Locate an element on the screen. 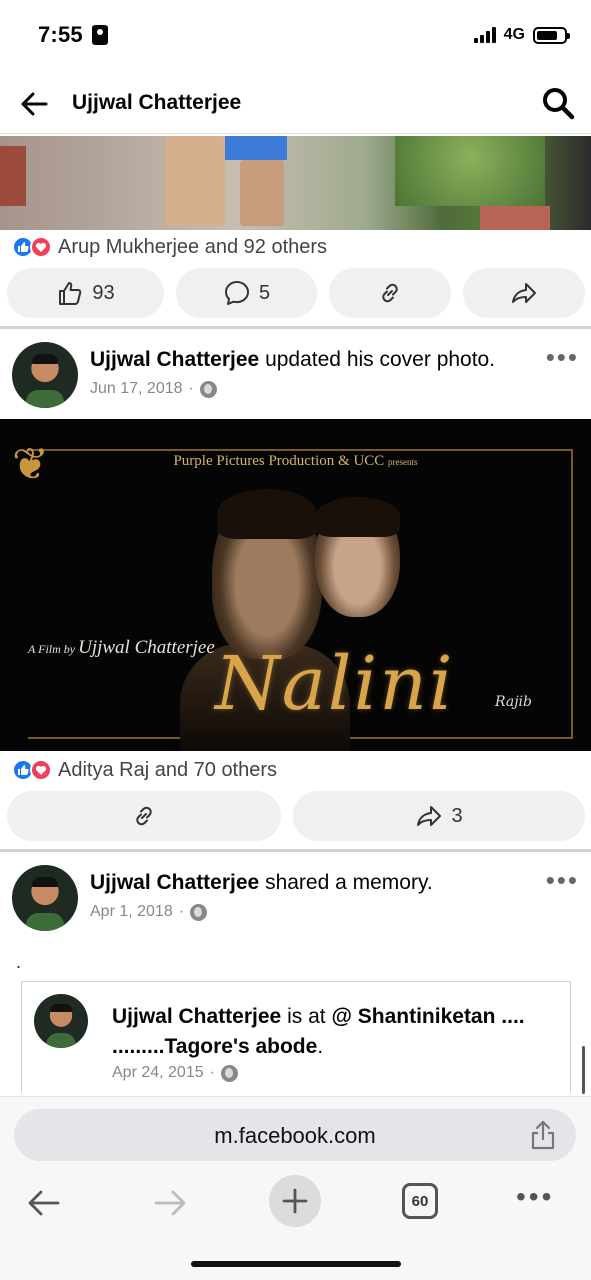  reaction-names: Aditya Raj and 70 others is located at coordinates (168, 769).